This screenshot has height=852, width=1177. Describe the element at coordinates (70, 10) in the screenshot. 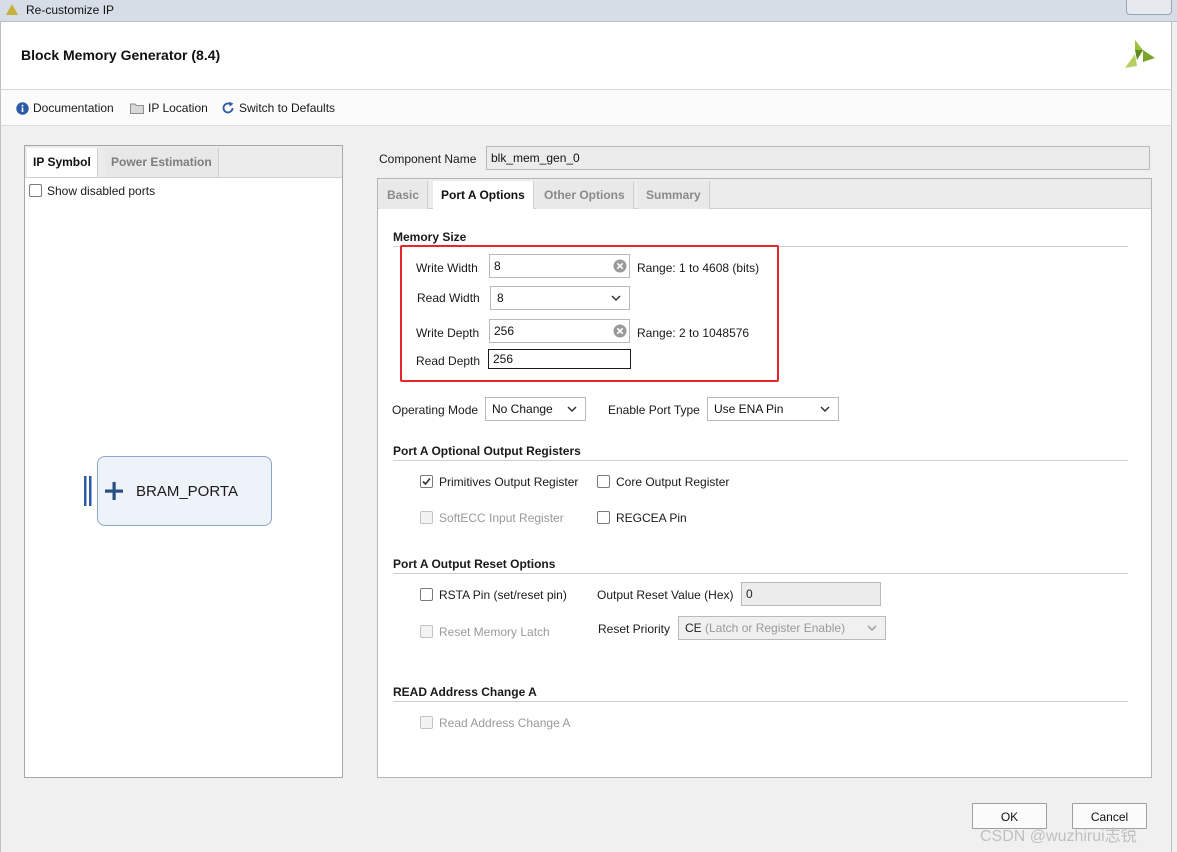

I see `window-title: Re-customize IP` at that location.